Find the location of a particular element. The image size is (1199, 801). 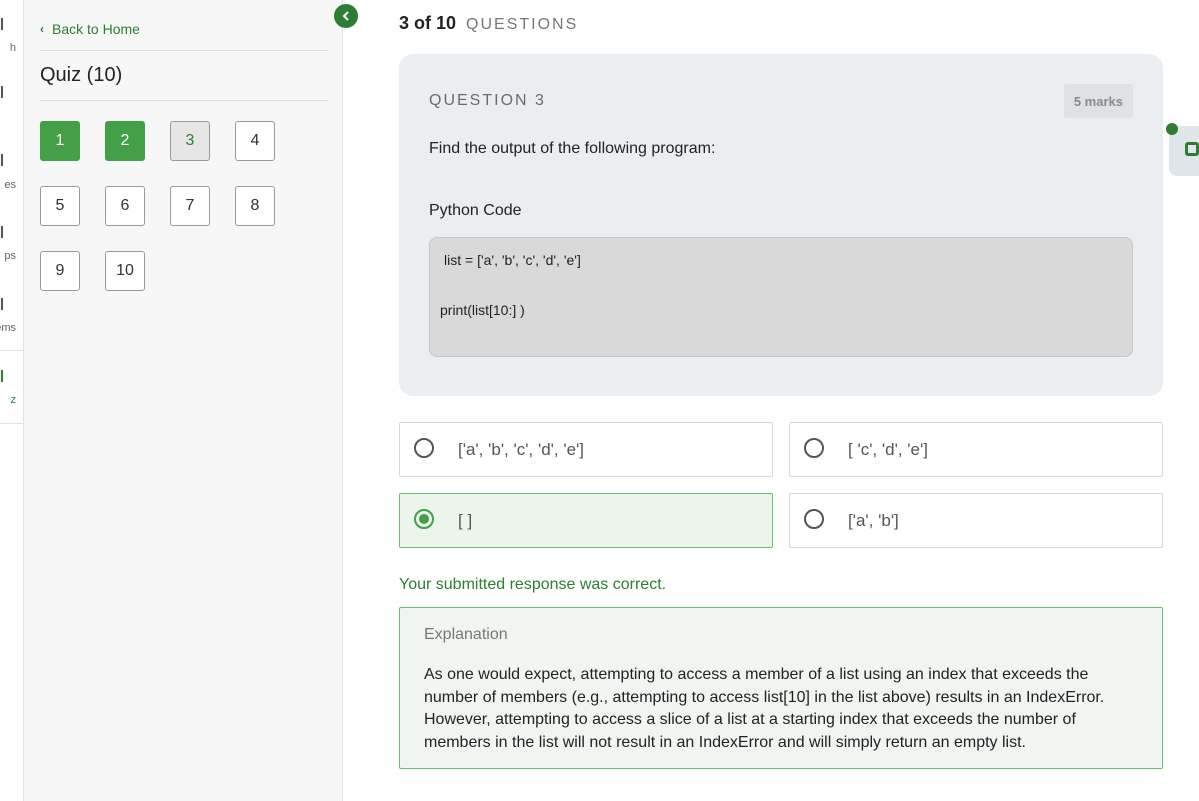

option-text: ['a', 'b'] is located at coordinates (873, 520).